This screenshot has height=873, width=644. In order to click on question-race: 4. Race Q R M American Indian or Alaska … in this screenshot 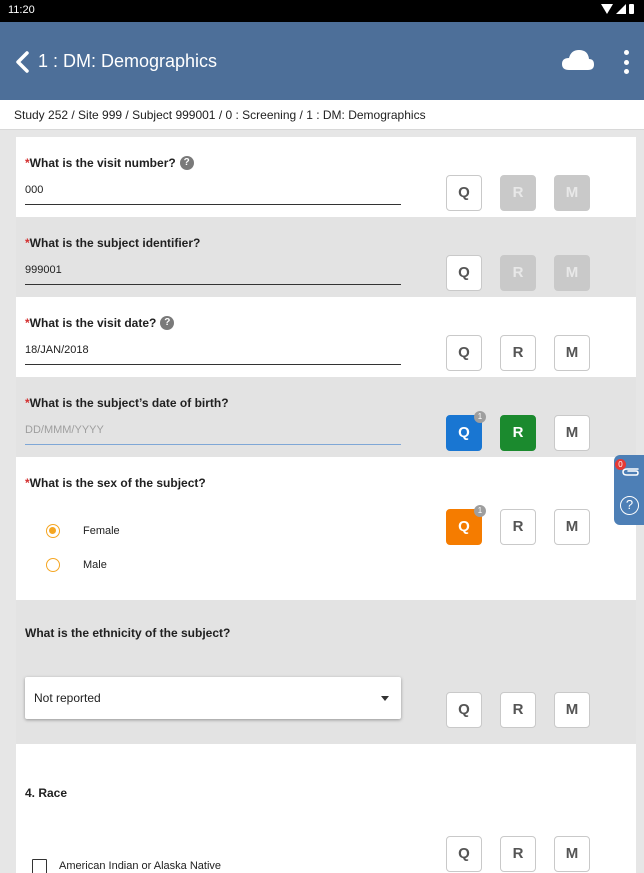, I will do `click(326, 808)`.